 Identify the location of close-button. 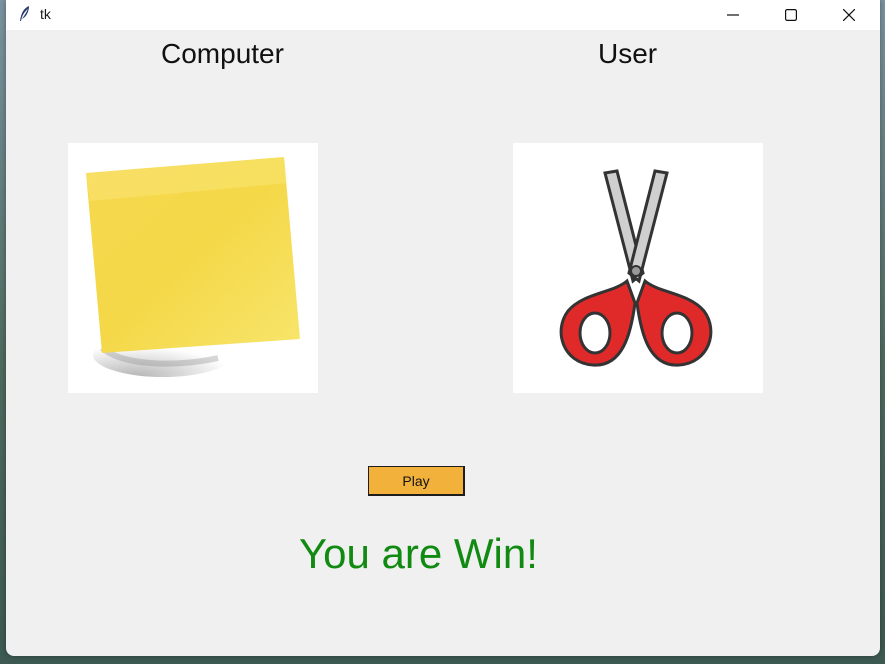
(849, 15).